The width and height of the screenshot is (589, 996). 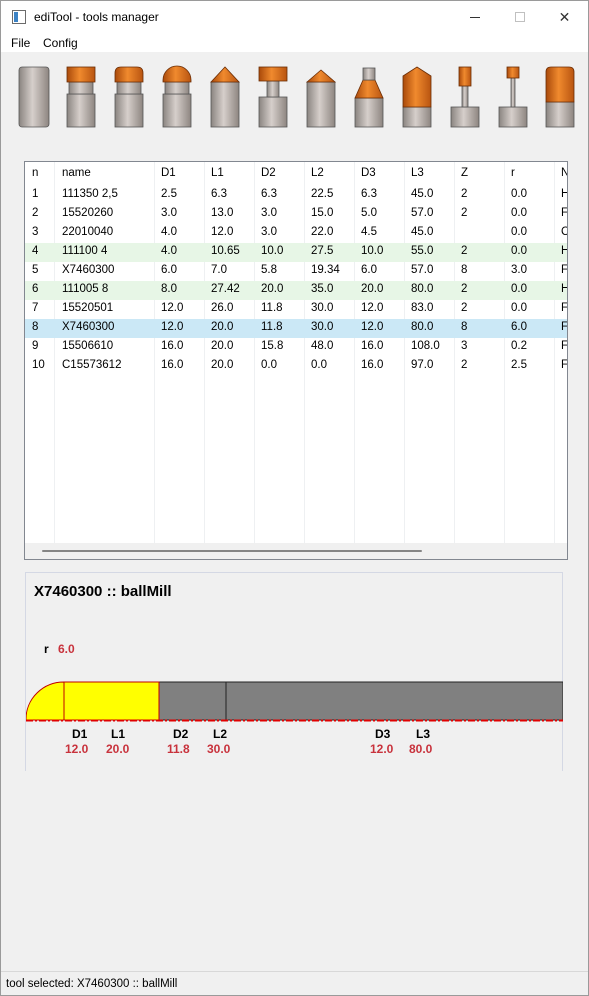 What do you see at coordinates (296, 271) in the screenshot?
I see `table-row: 5 X7460300 6.0 7.0 5.8 19.34 6.0 57.0 8 3.0 F` at bounding box center [296, 271].